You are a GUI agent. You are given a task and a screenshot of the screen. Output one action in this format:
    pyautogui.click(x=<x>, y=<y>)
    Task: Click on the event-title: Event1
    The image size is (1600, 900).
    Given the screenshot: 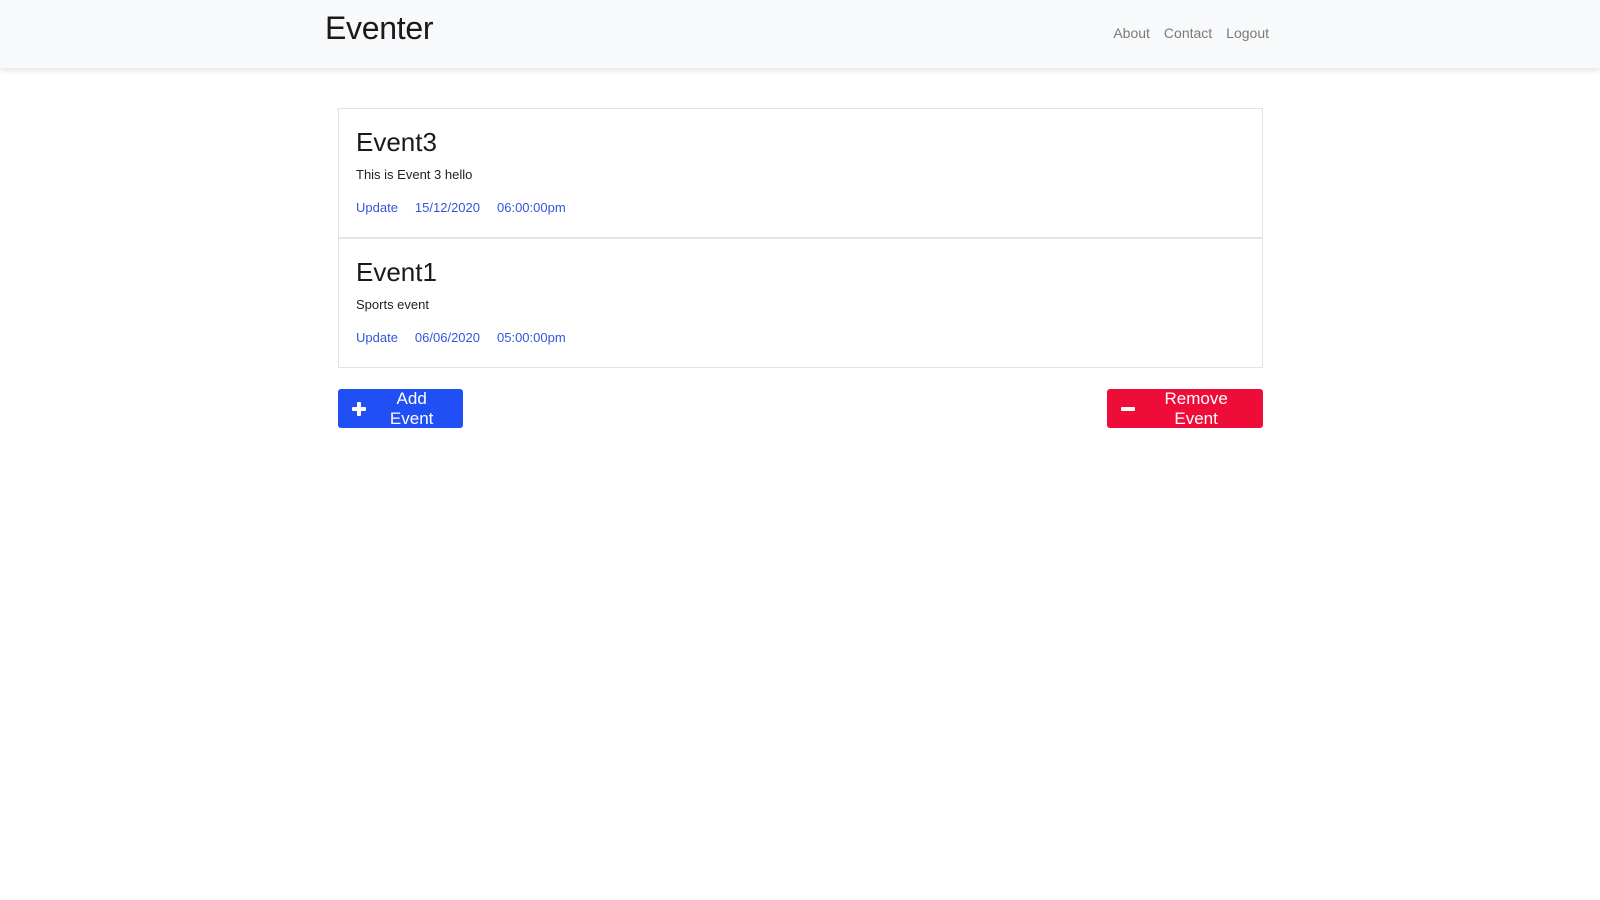 What is the action you would take?
    pyautogui.click(x=396, y=272)
    